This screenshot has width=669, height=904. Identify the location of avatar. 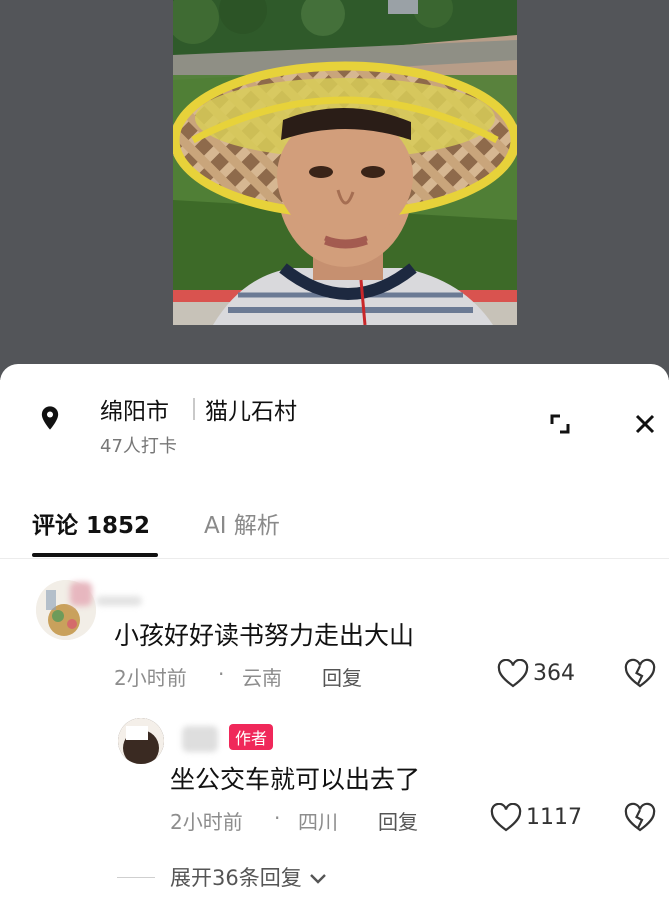
(141, 741).